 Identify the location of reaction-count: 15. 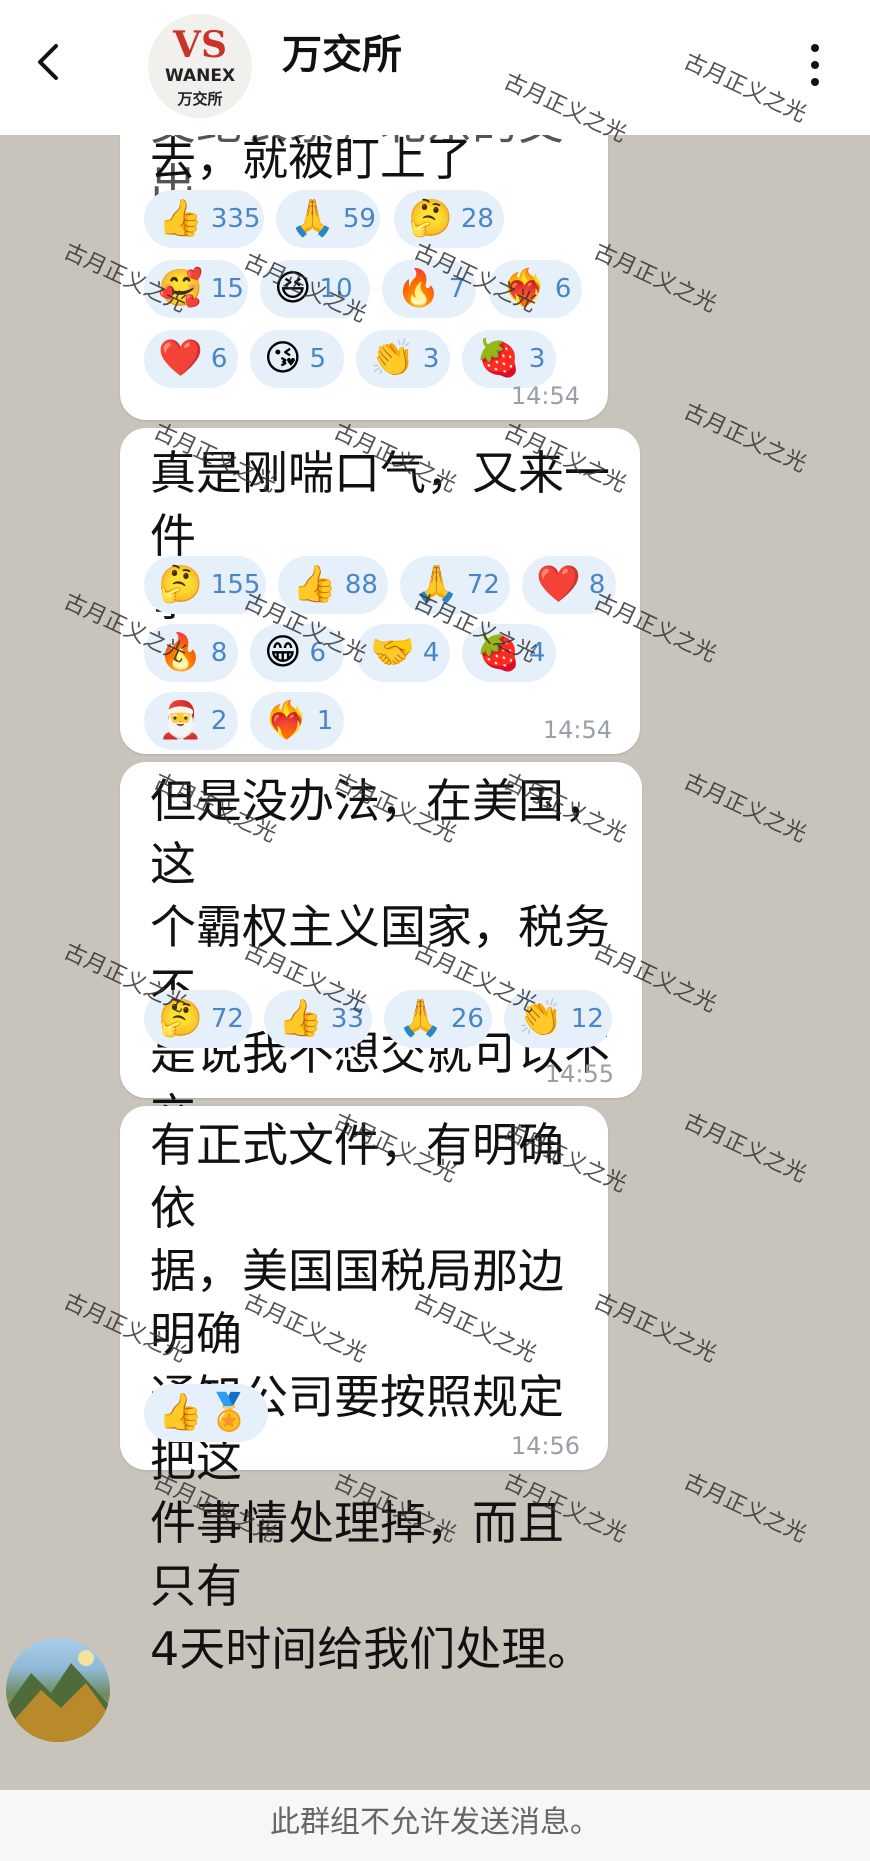
(227, 289).